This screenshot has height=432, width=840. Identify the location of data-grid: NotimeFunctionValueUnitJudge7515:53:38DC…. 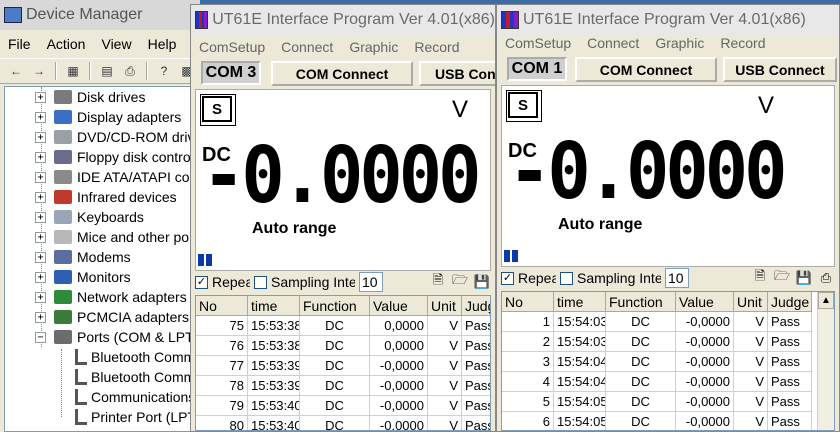
(343, 363).